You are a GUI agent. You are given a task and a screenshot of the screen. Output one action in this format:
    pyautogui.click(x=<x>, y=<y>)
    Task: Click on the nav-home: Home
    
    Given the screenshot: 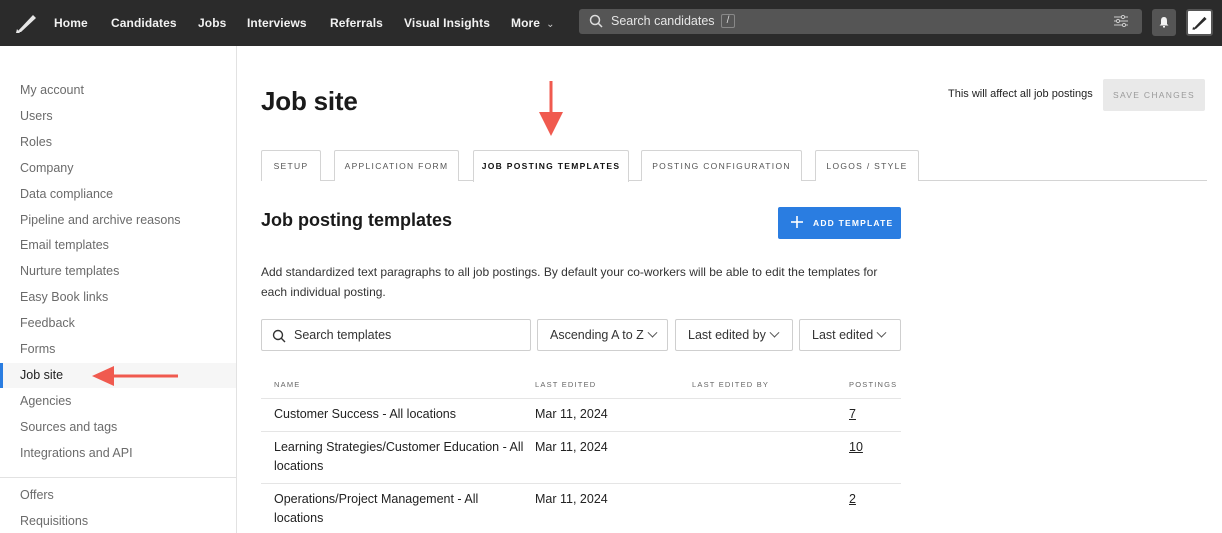 What is the action you would take?
    pyautogui.click(x=71, y=23)
    